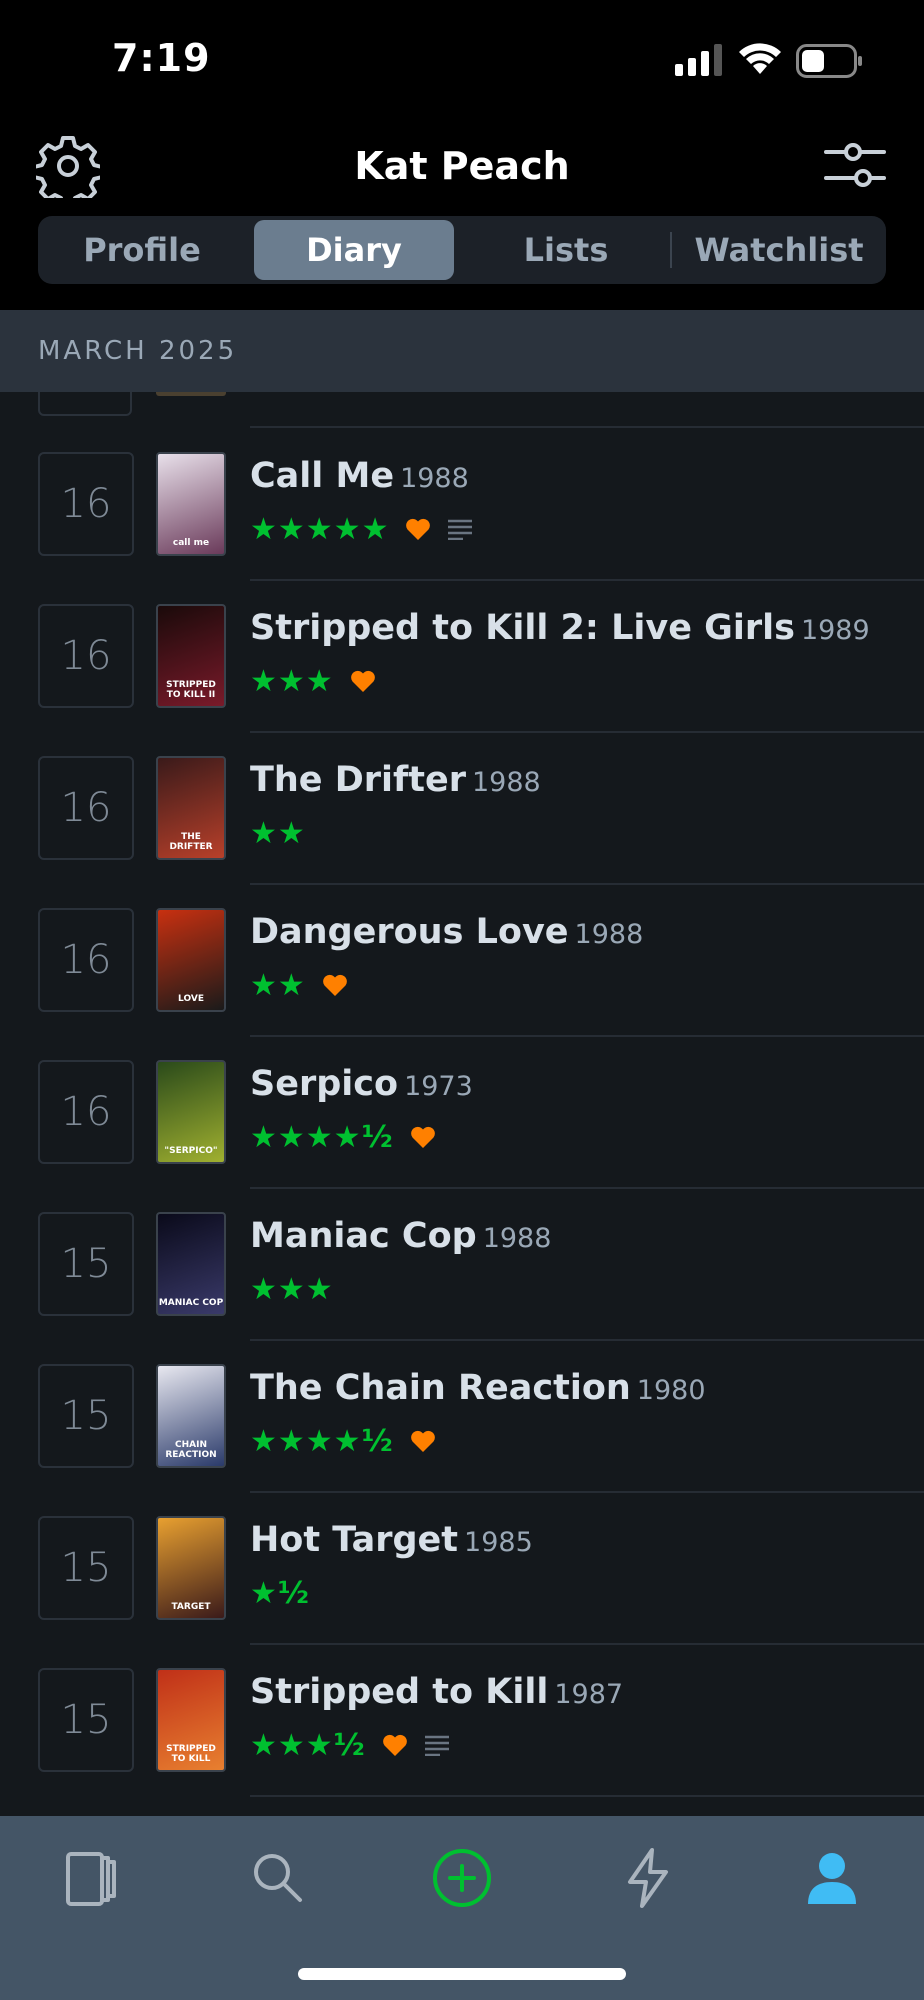  I want to click on rating-row: ★★, so click(278, 833).